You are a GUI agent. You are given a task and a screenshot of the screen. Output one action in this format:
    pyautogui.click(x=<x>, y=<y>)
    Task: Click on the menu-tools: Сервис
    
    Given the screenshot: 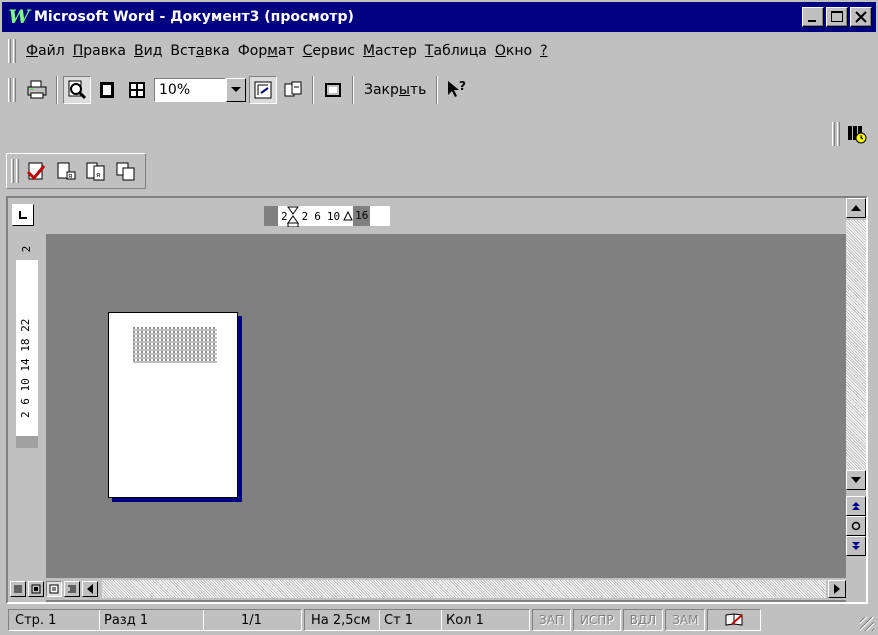 What is the action you would take?
    pyautogui.click(x=329, y=51)
    